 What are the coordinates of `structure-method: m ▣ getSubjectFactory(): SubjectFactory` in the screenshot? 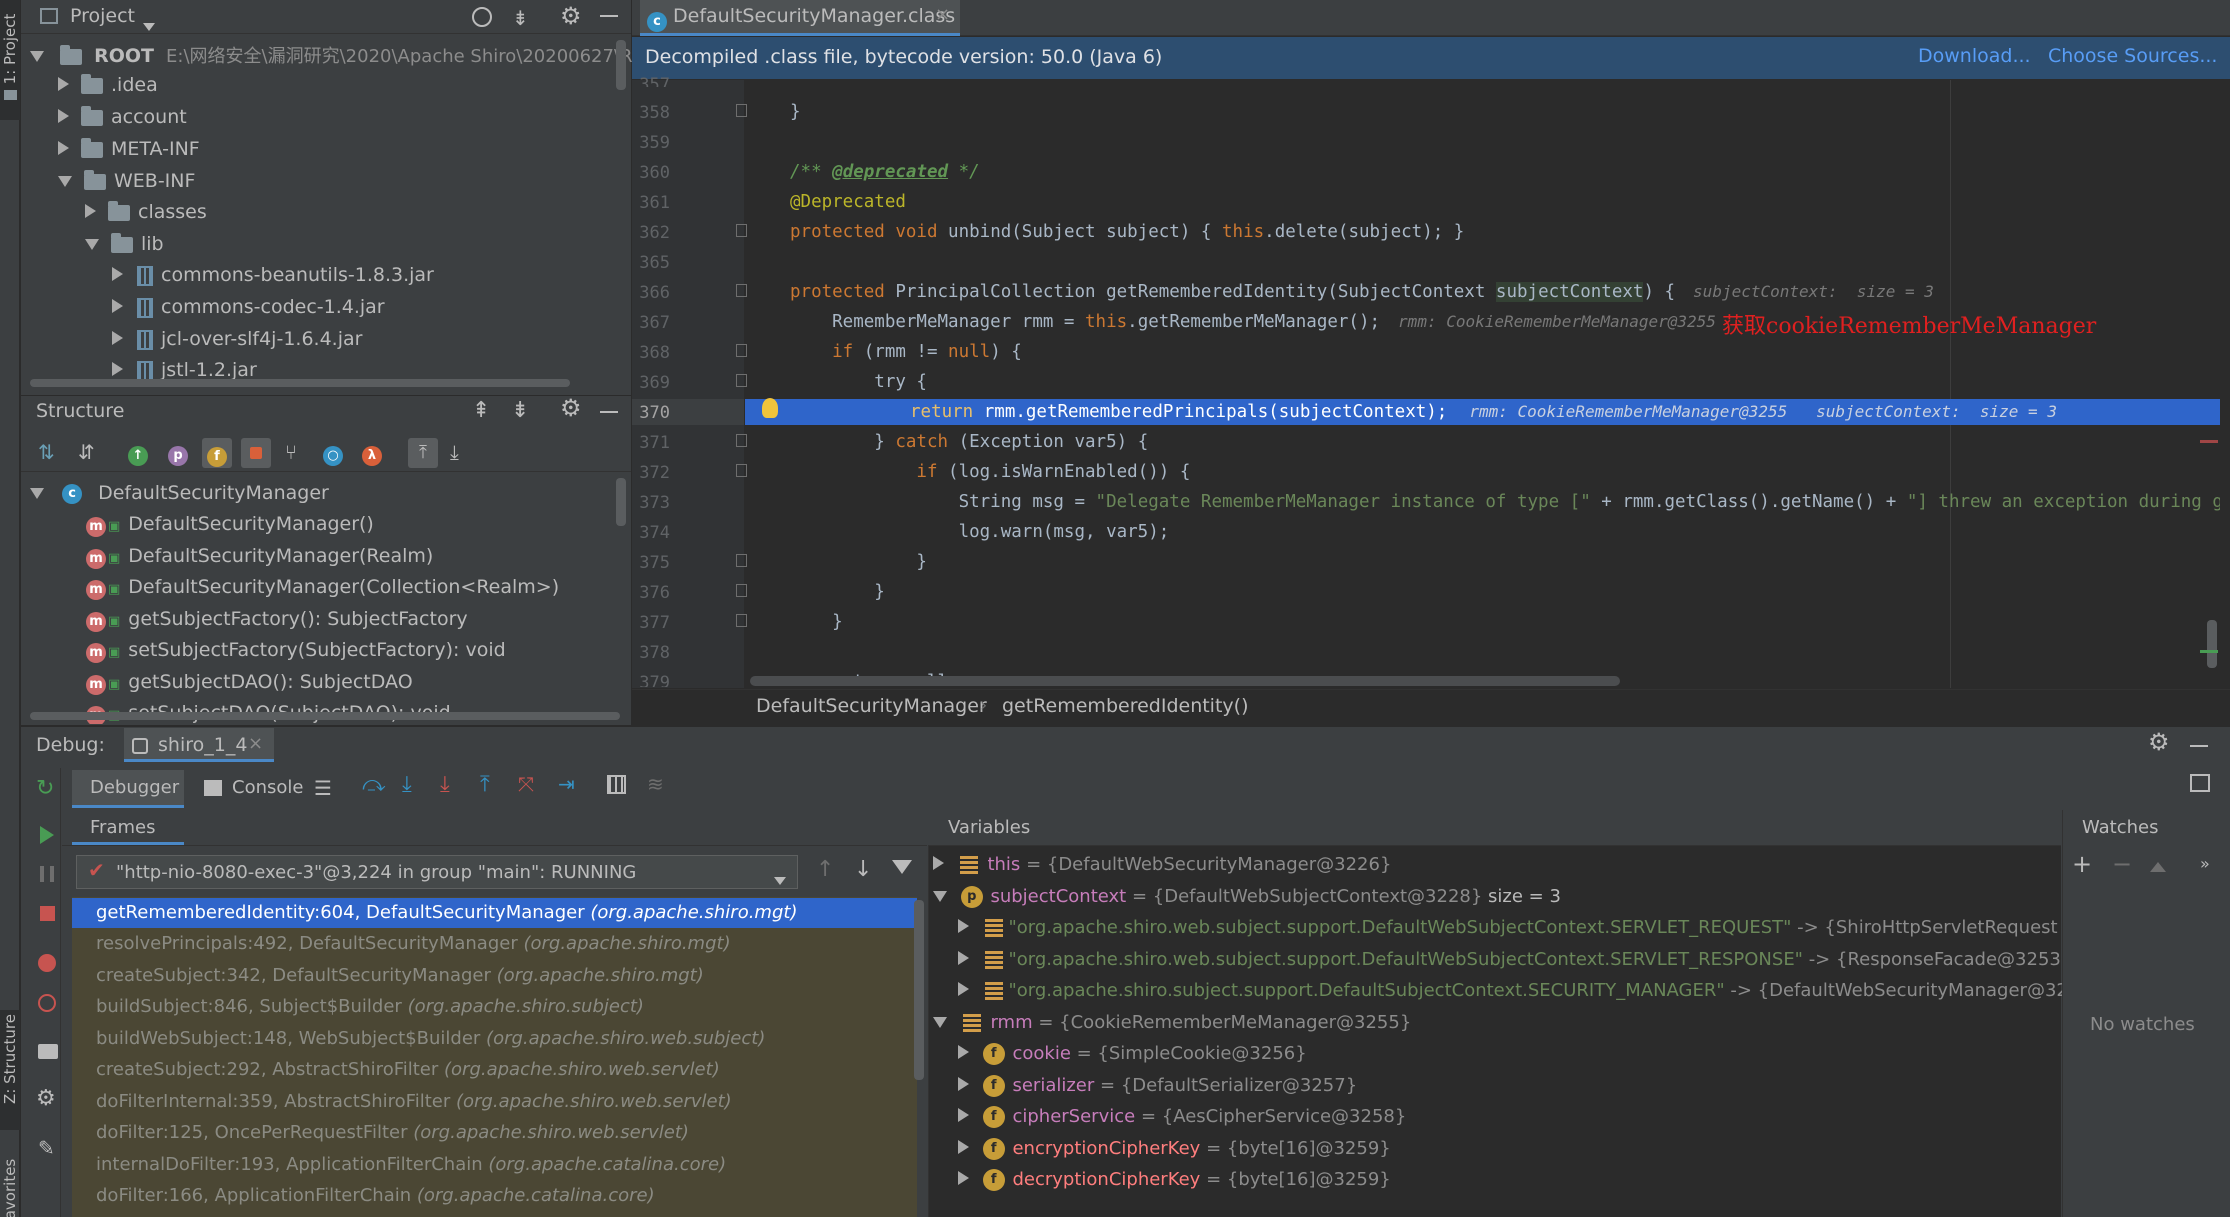 It's located at (277, 620).